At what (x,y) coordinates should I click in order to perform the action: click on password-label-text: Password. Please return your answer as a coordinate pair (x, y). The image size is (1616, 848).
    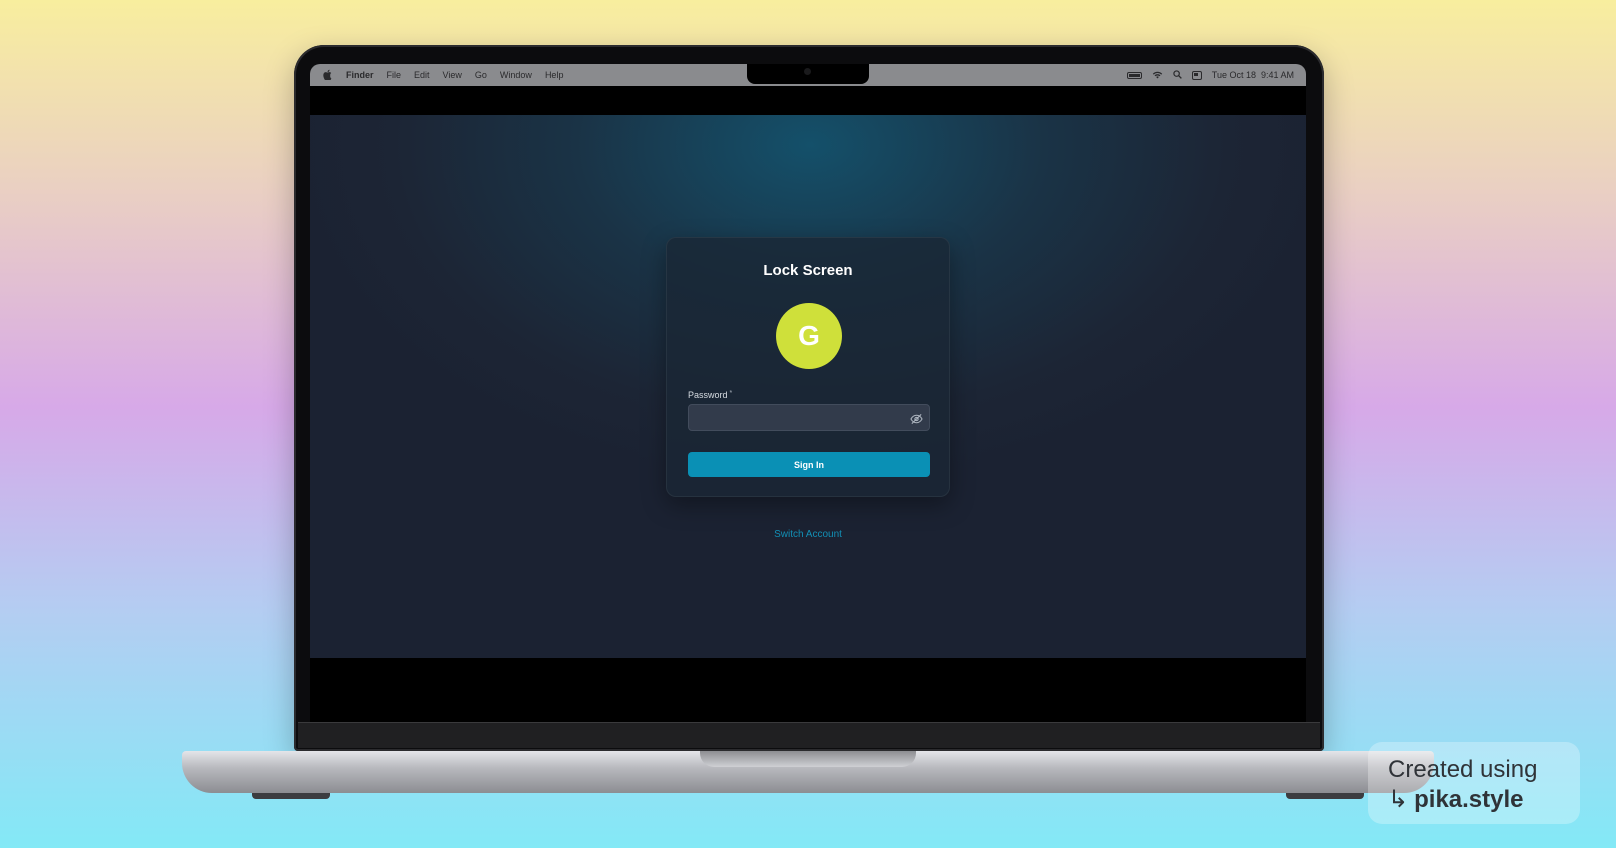
    Looking at the image, I should click on (708, 395).